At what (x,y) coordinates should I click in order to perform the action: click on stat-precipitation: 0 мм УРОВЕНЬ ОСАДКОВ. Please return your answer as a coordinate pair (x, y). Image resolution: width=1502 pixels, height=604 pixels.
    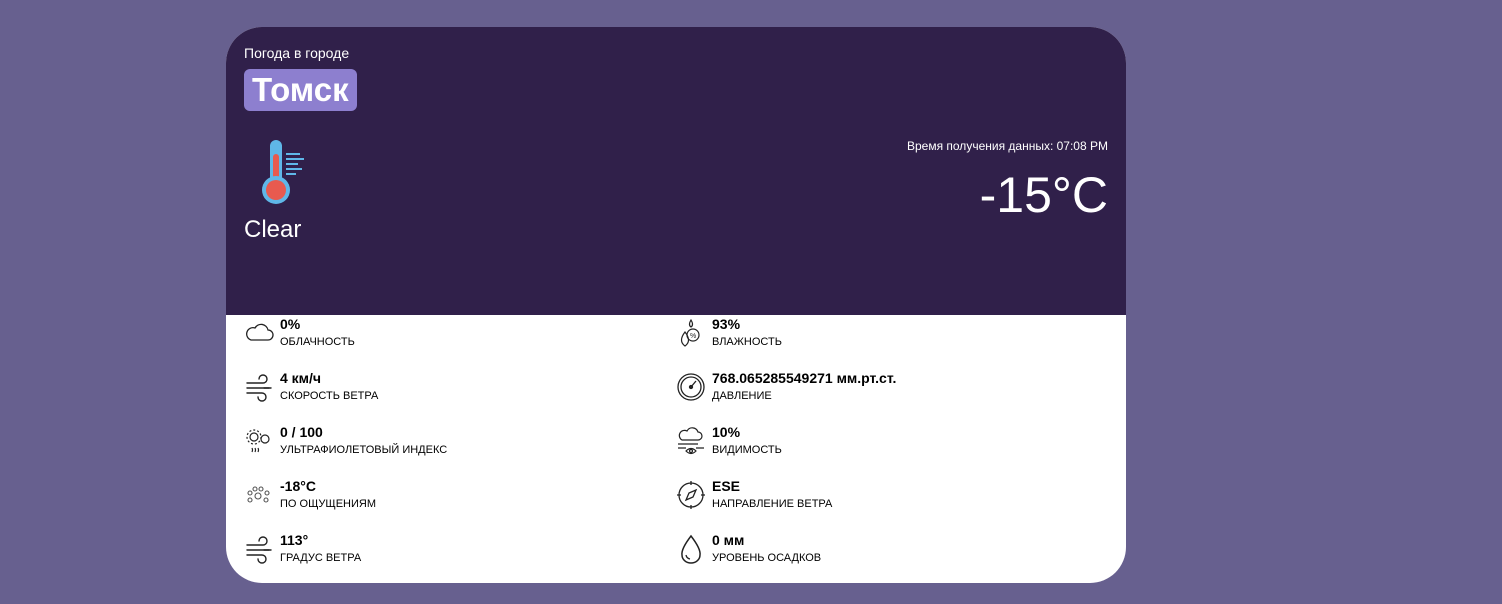
    Looking at the image, I should click on (886, 552).